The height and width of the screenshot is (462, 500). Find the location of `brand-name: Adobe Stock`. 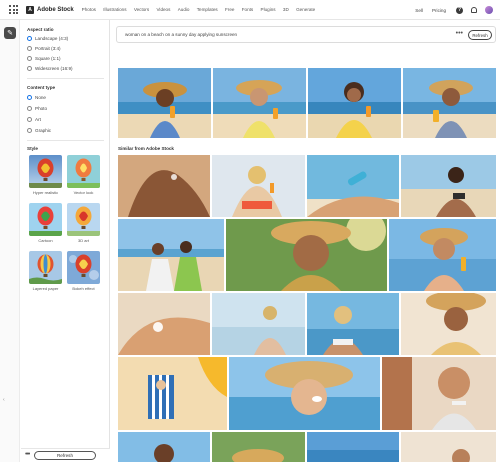

brand-name: Adobe Stock is located at coordinates (55, 10).